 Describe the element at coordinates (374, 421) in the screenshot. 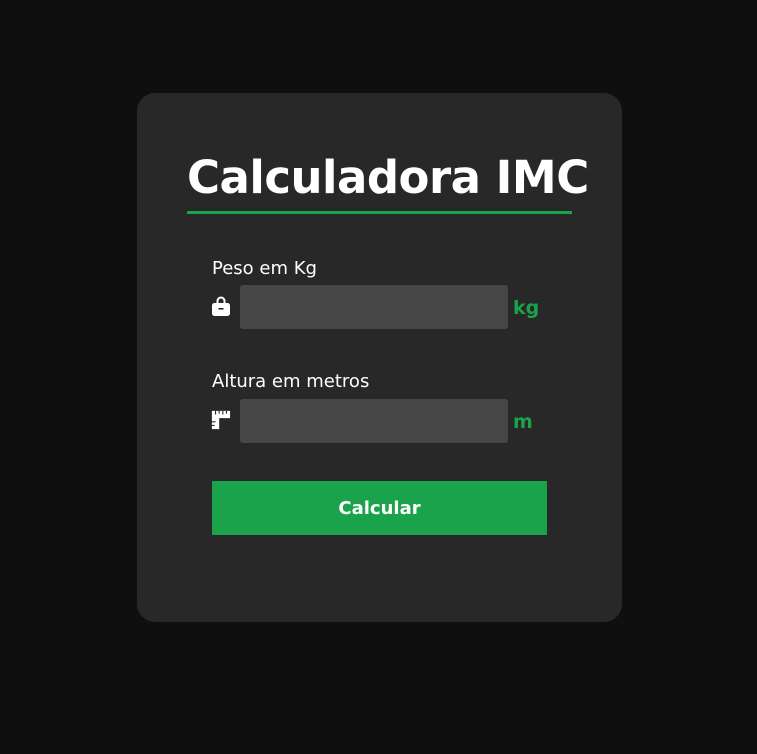

I see `height-input` at that location.